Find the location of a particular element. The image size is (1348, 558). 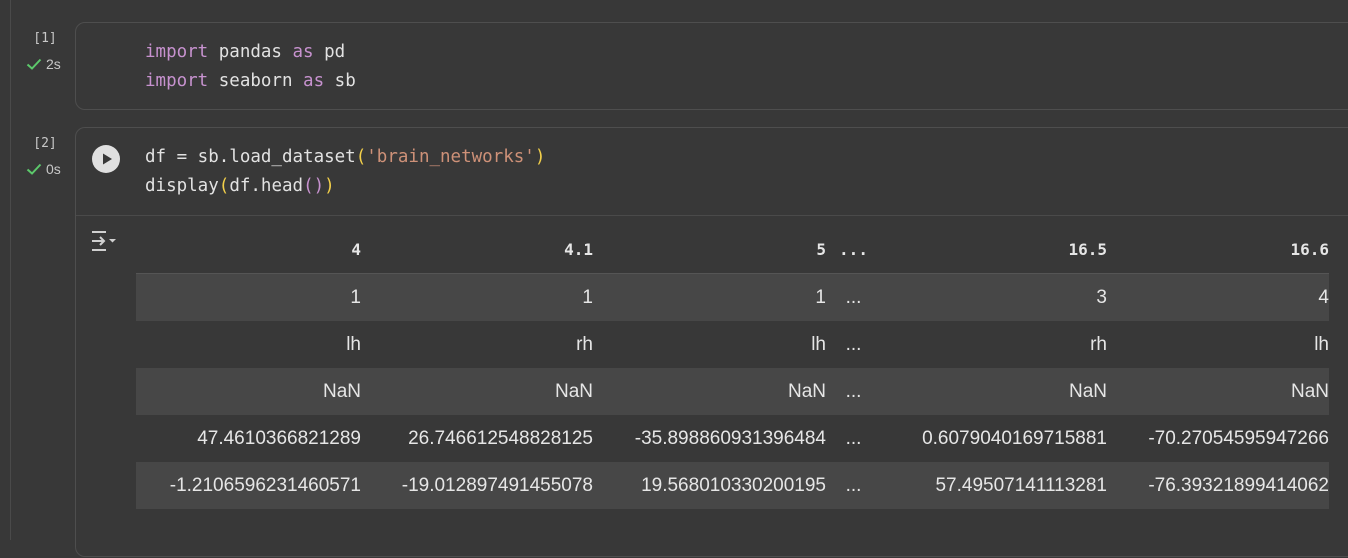

code-token: seaborn is located at coordinates (256, 81).